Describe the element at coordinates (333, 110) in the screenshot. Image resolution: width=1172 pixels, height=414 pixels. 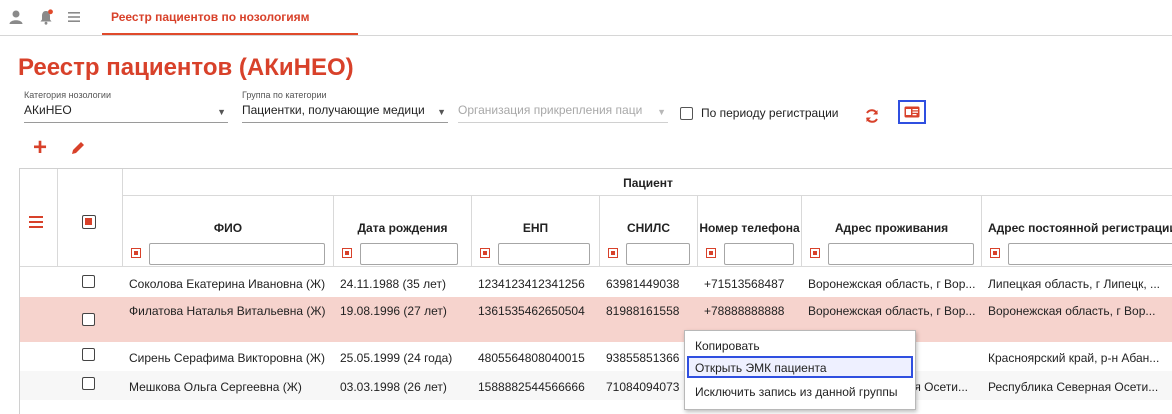
I see `group-value-text: Пациентки, получающие медици` at that location.